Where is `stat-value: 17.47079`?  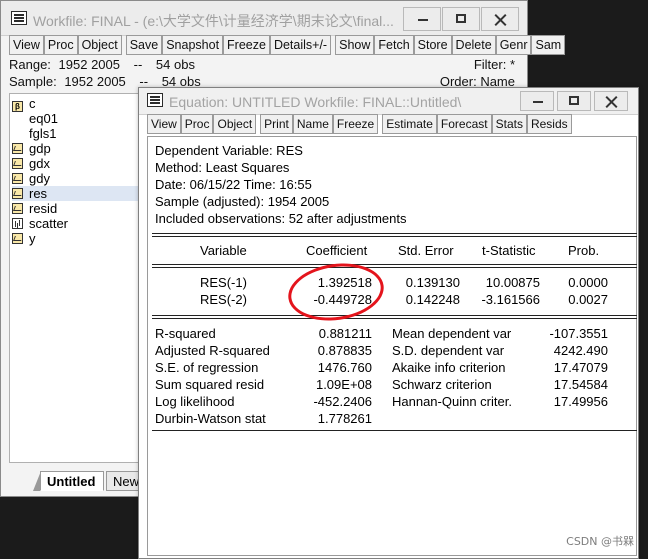 stat-value: 17.47079 is located at coordinates (580, 367).